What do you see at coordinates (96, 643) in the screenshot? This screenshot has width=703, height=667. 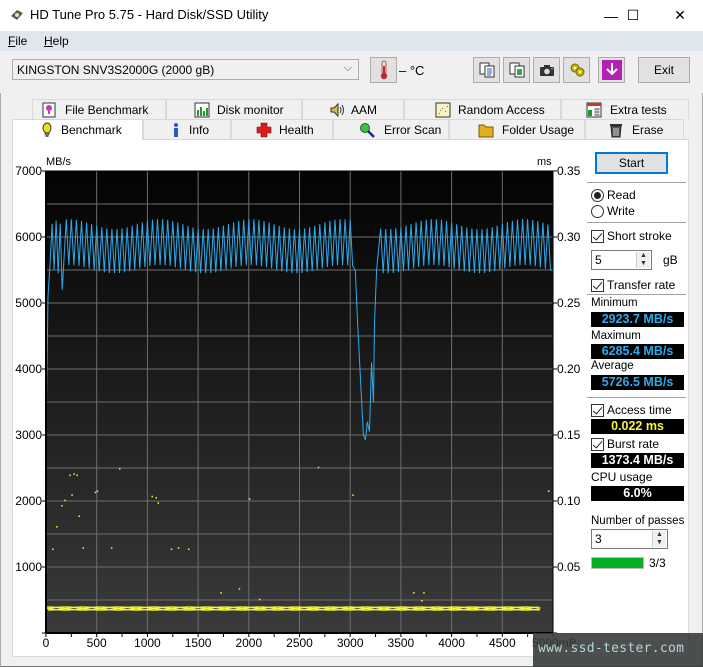 I see `x-tick-label: 500` at bounding box center [96, 643].